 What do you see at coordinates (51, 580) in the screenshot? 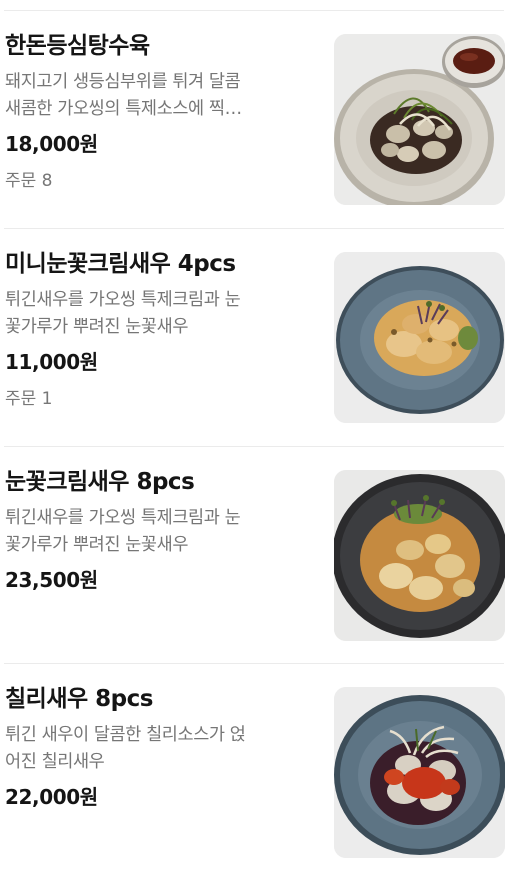
I see `menu-item-price: 23,500원` at bounding box center [51, 580].